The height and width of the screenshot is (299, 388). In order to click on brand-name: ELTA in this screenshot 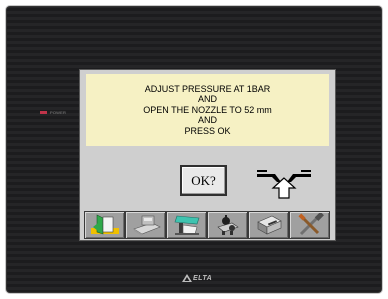, I will do `click(203, 278)`.